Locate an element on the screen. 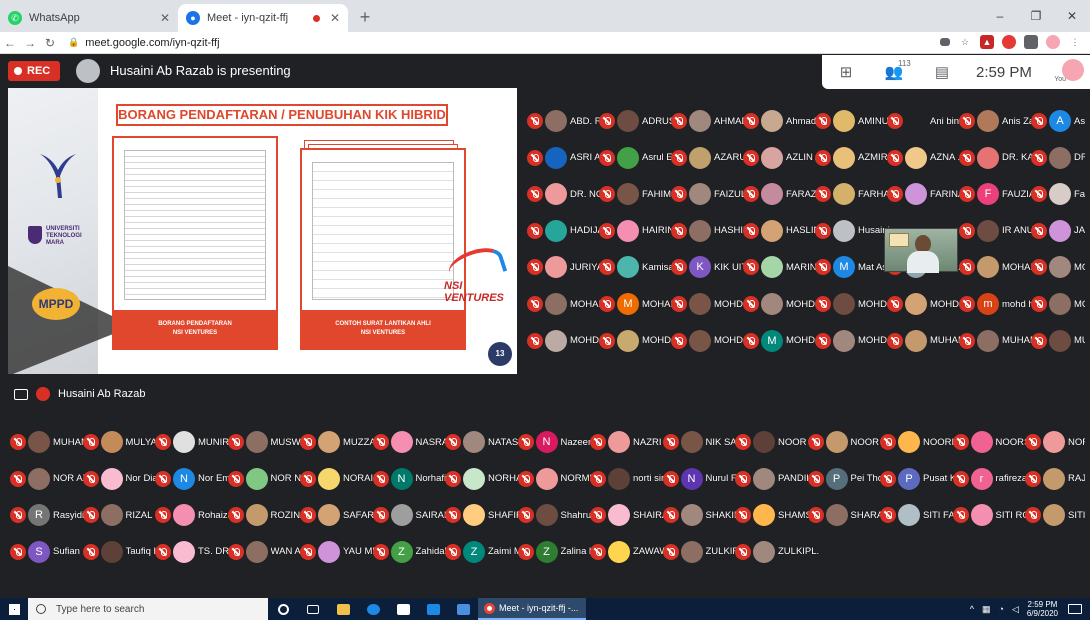 The image size is (1090, 620). tab-meet: ● Meet - iyn-qzit-ffj ✕ is located at coordinates (263, 18).